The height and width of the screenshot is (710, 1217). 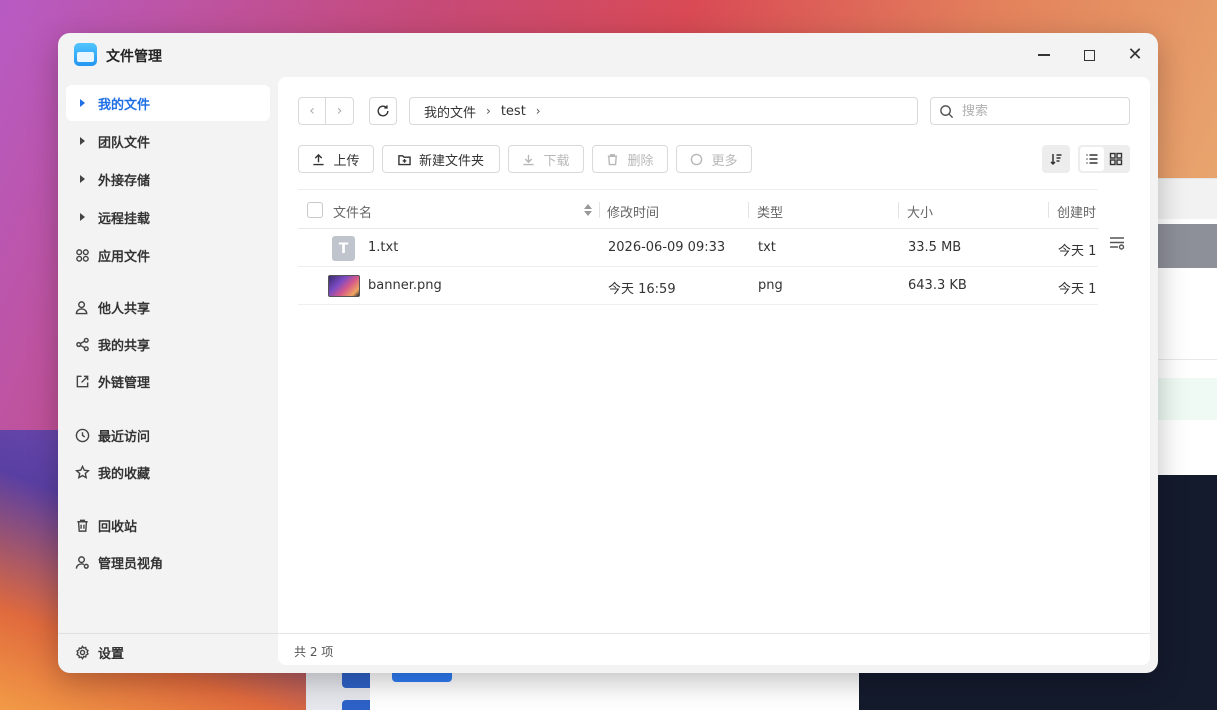 What do you see at coordinates (724, 161) in the screenshot?
I see `more-label: 更多` at bounding box center [724, 161].